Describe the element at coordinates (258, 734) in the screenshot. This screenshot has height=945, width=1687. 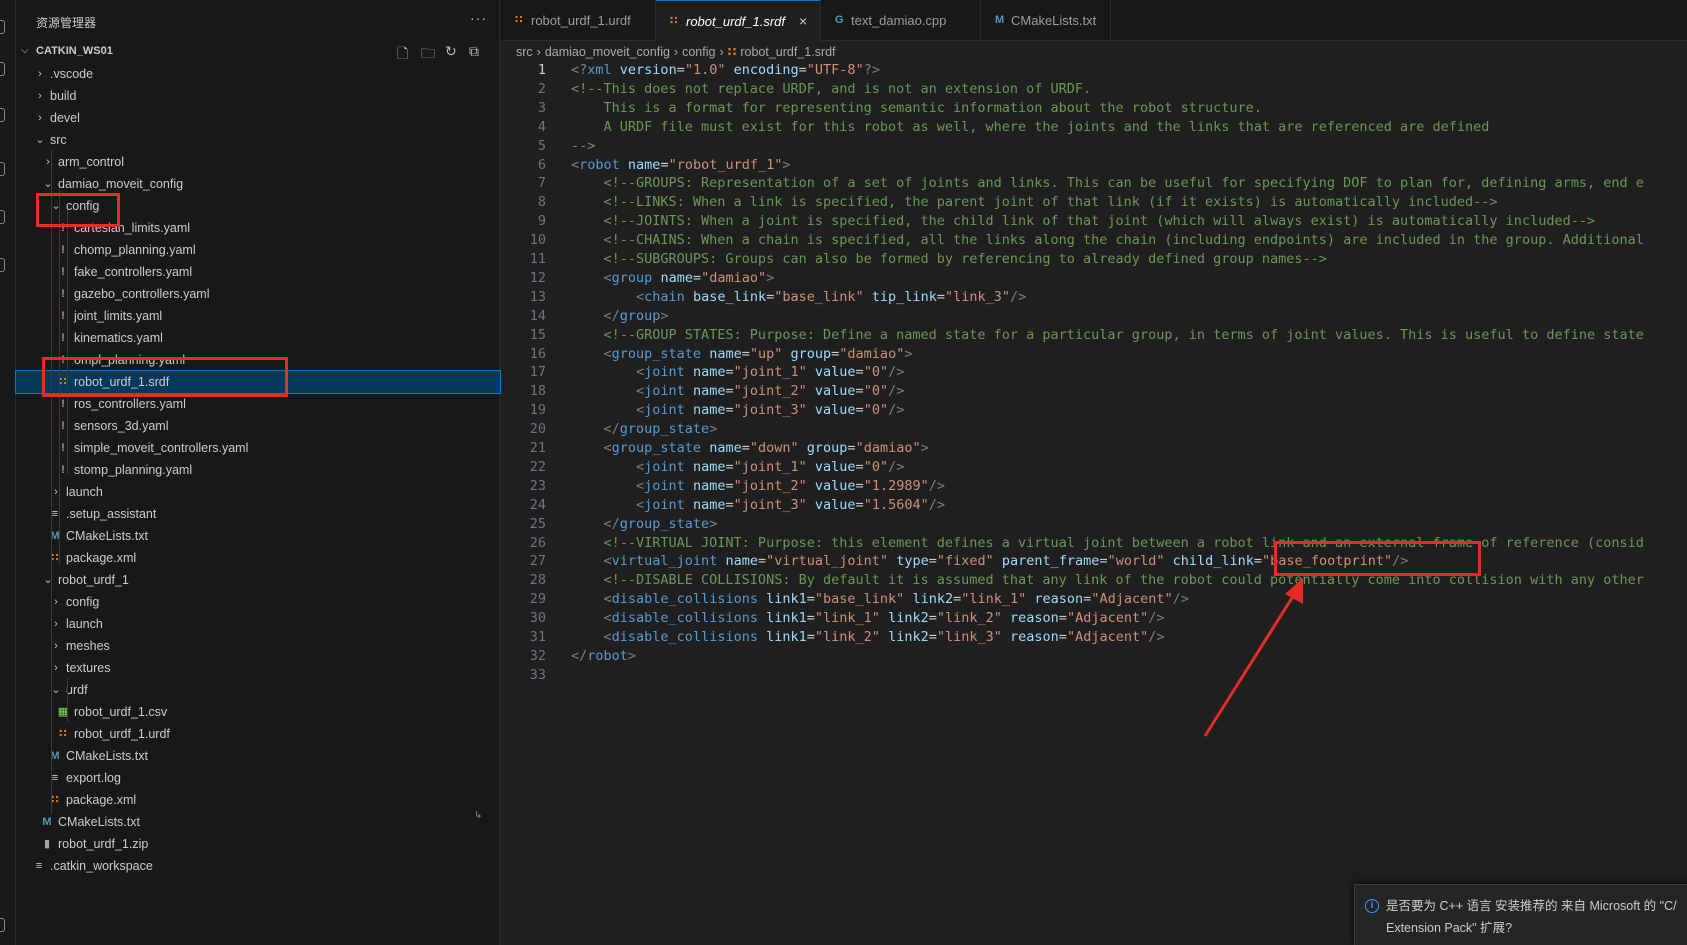
I see `tree-file: ∷ robot_urdf_1.urdf` at that location.